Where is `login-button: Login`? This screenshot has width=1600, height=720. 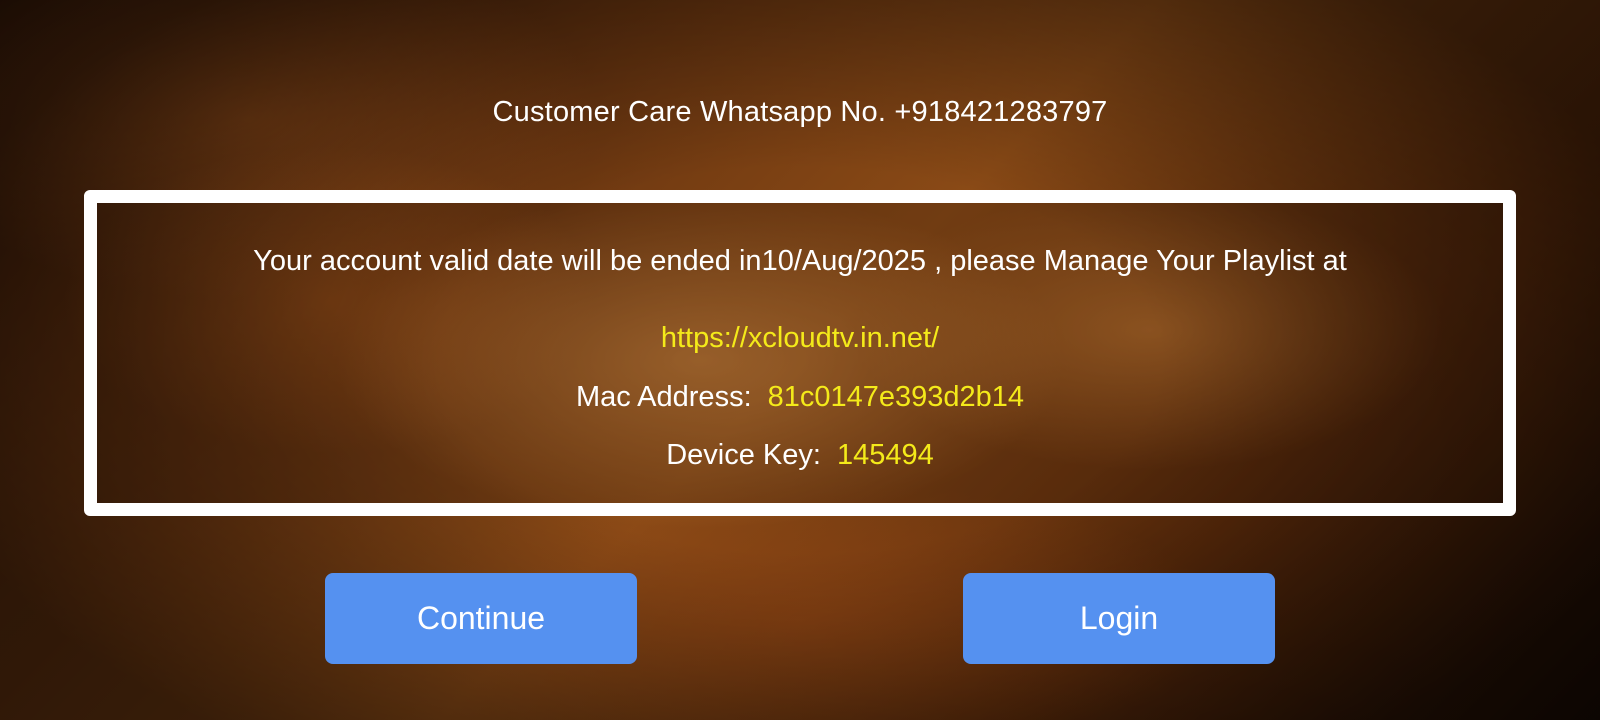 login-button: Login is located at coordinates (1119, 618).